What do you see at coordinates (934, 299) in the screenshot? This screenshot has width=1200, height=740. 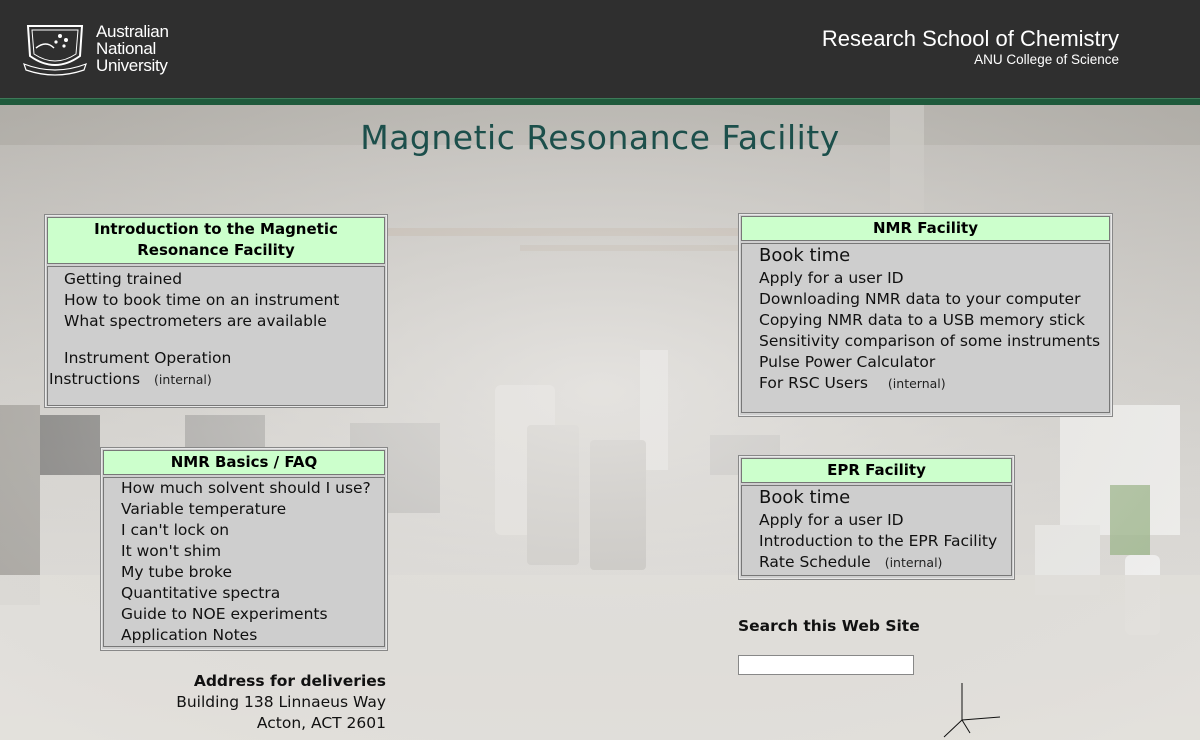 I see `nmr-download-data: Downloading NMR data to your computer` at bounding box center [934, 299].